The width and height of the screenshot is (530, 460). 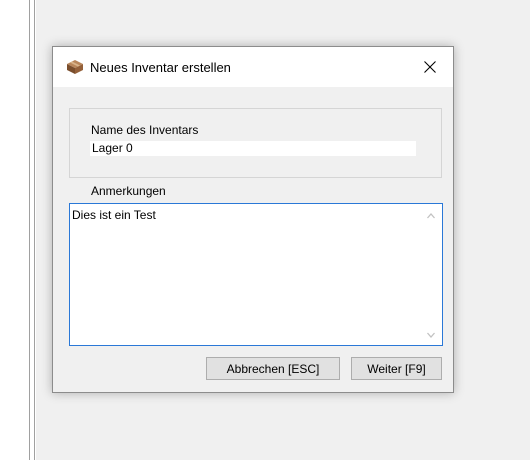 I want to click on box-icon, so click(x=75, y=67).